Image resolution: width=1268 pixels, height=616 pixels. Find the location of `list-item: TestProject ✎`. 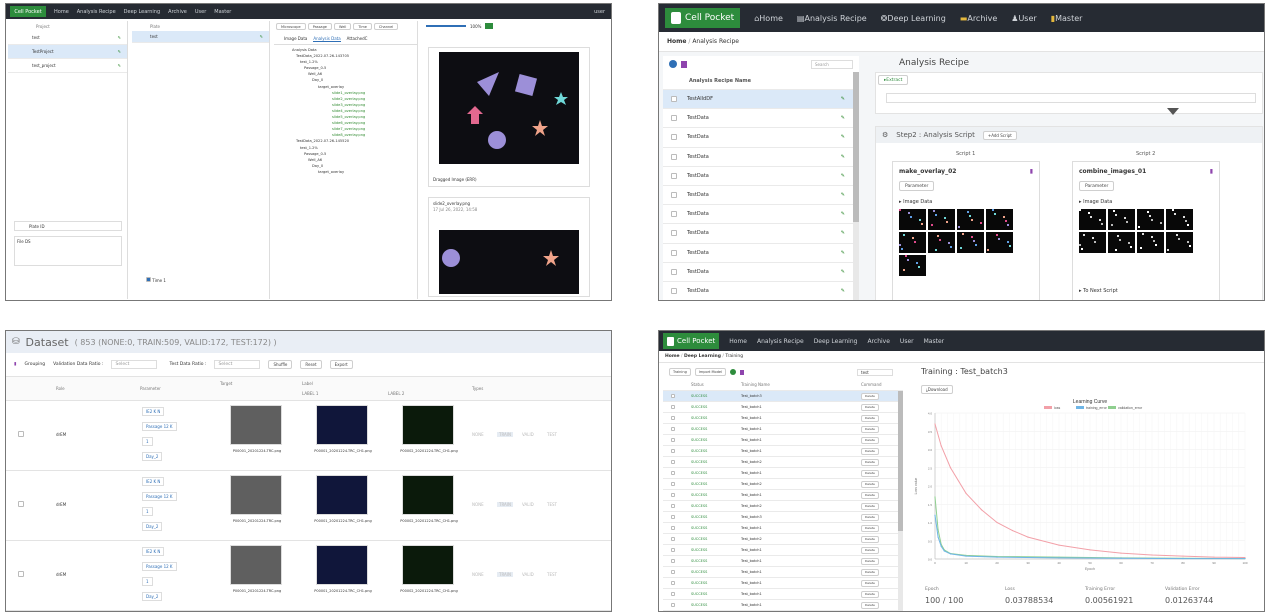

list-item: TestProject ✎ is located at coordinates (67, 52).